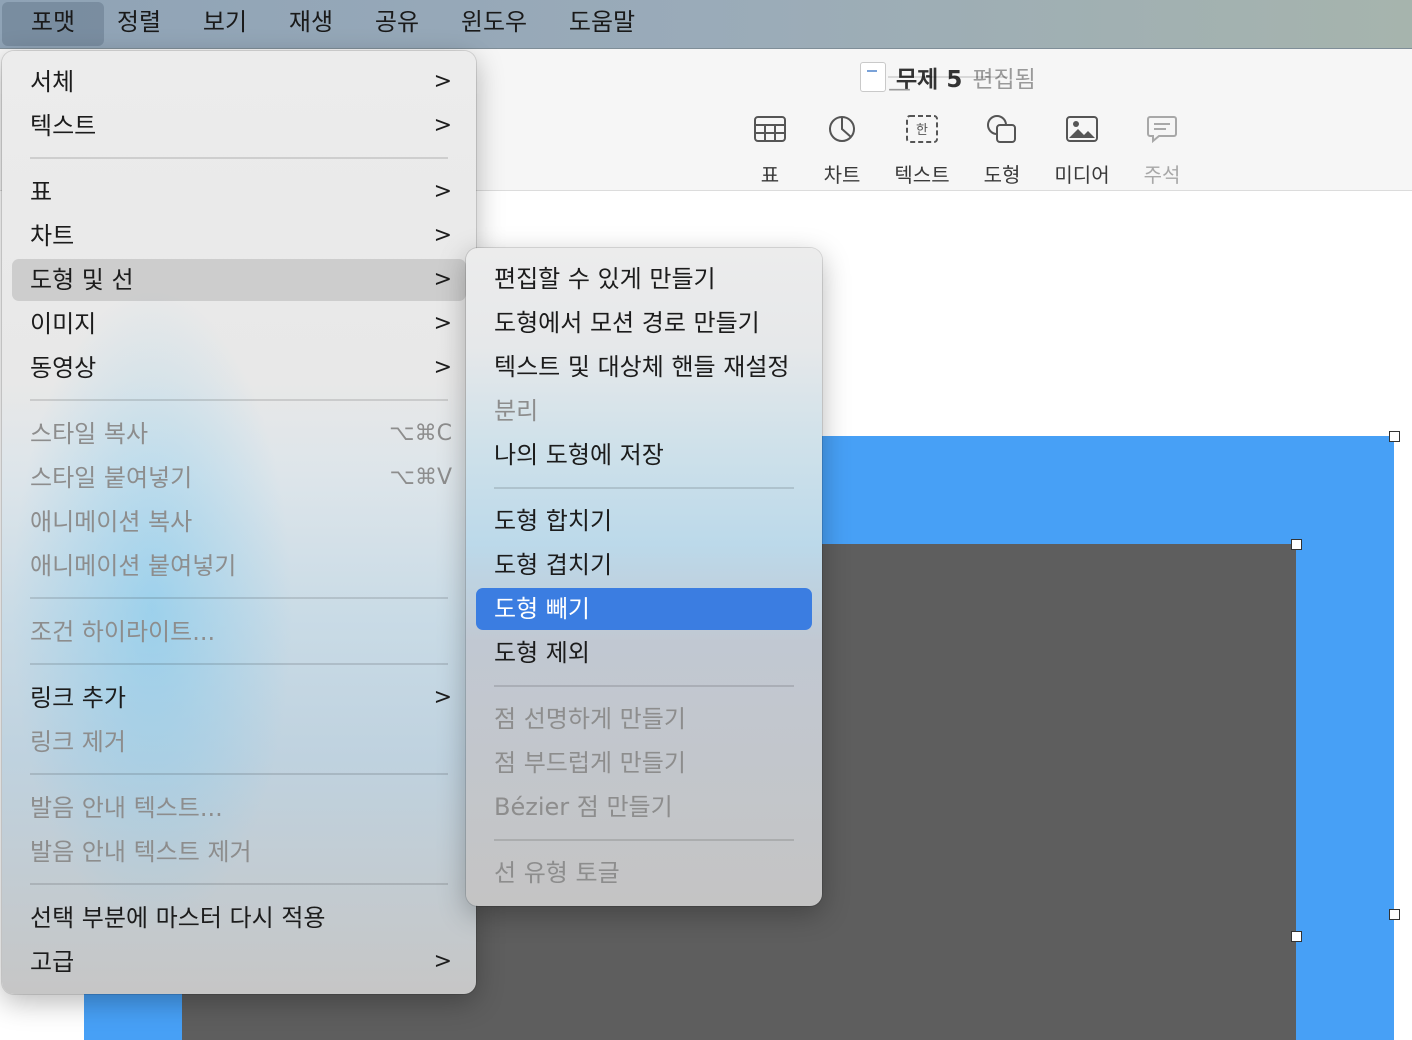 This screenshot has width=1412, height=1040. What do you see at coordinates (111, 478) in the screenshot?
I see `menu-item-label: 스타일 붙여넣기` at bounding box center [111, 478].